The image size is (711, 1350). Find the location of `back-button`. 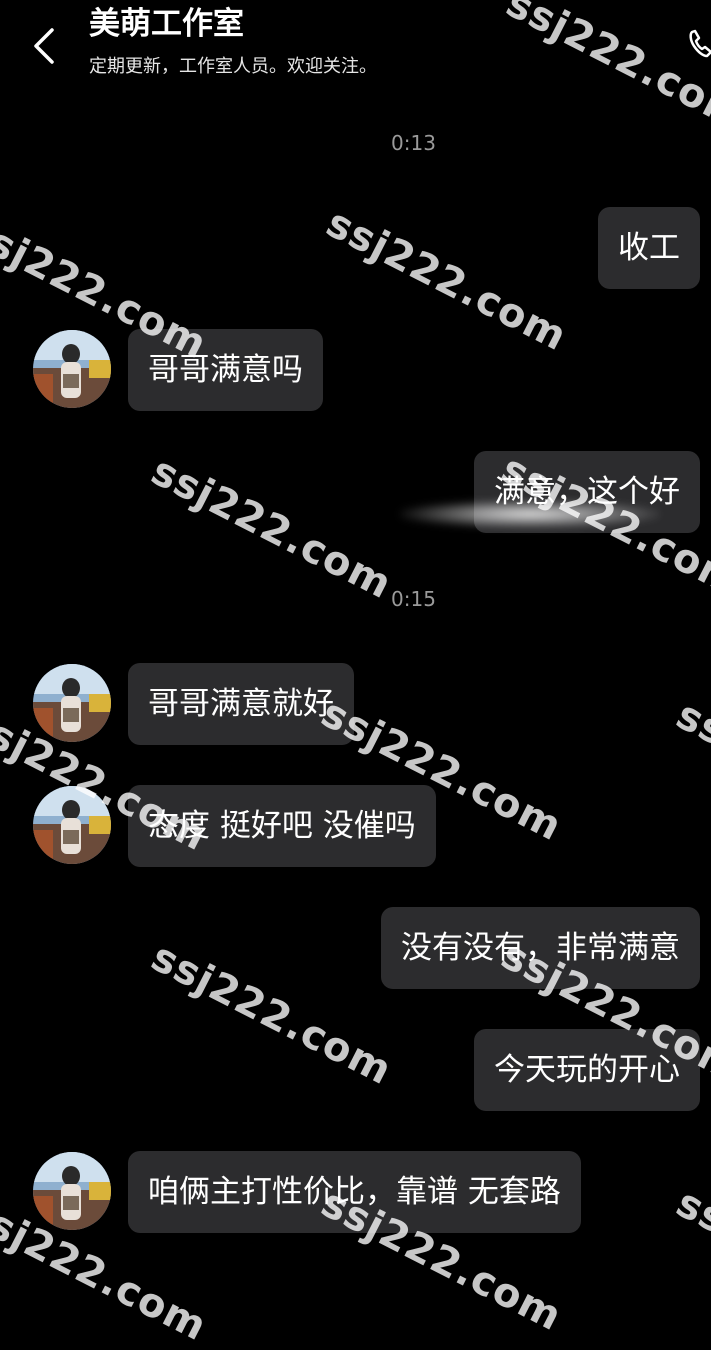

back-button is located at coordinates (44, 46).